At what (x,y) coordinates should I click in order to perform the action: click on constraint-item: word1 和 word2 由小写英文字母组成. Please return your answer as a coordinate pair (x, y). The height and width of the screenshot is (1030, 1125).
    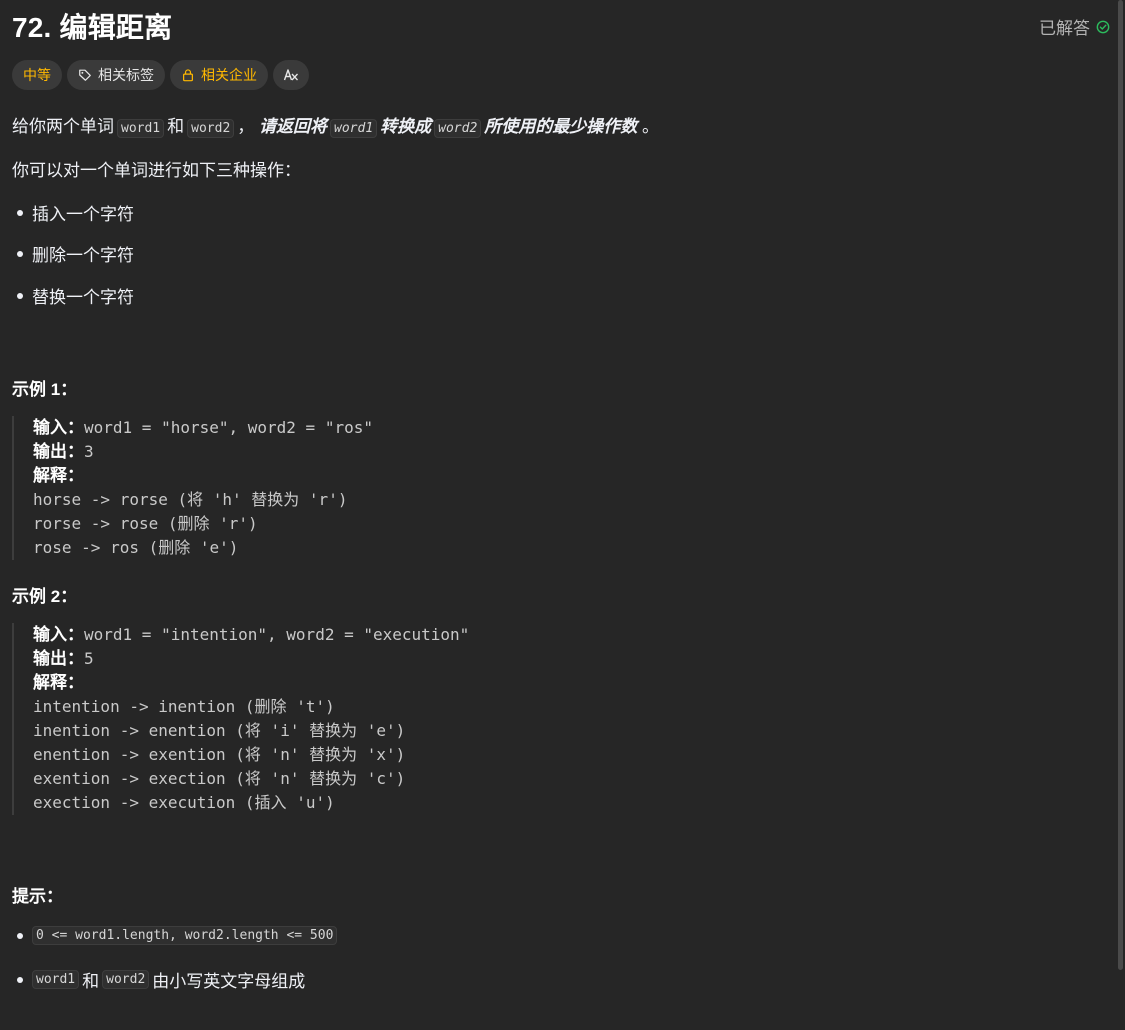
    Looking at the image, I should click on (158, 979).